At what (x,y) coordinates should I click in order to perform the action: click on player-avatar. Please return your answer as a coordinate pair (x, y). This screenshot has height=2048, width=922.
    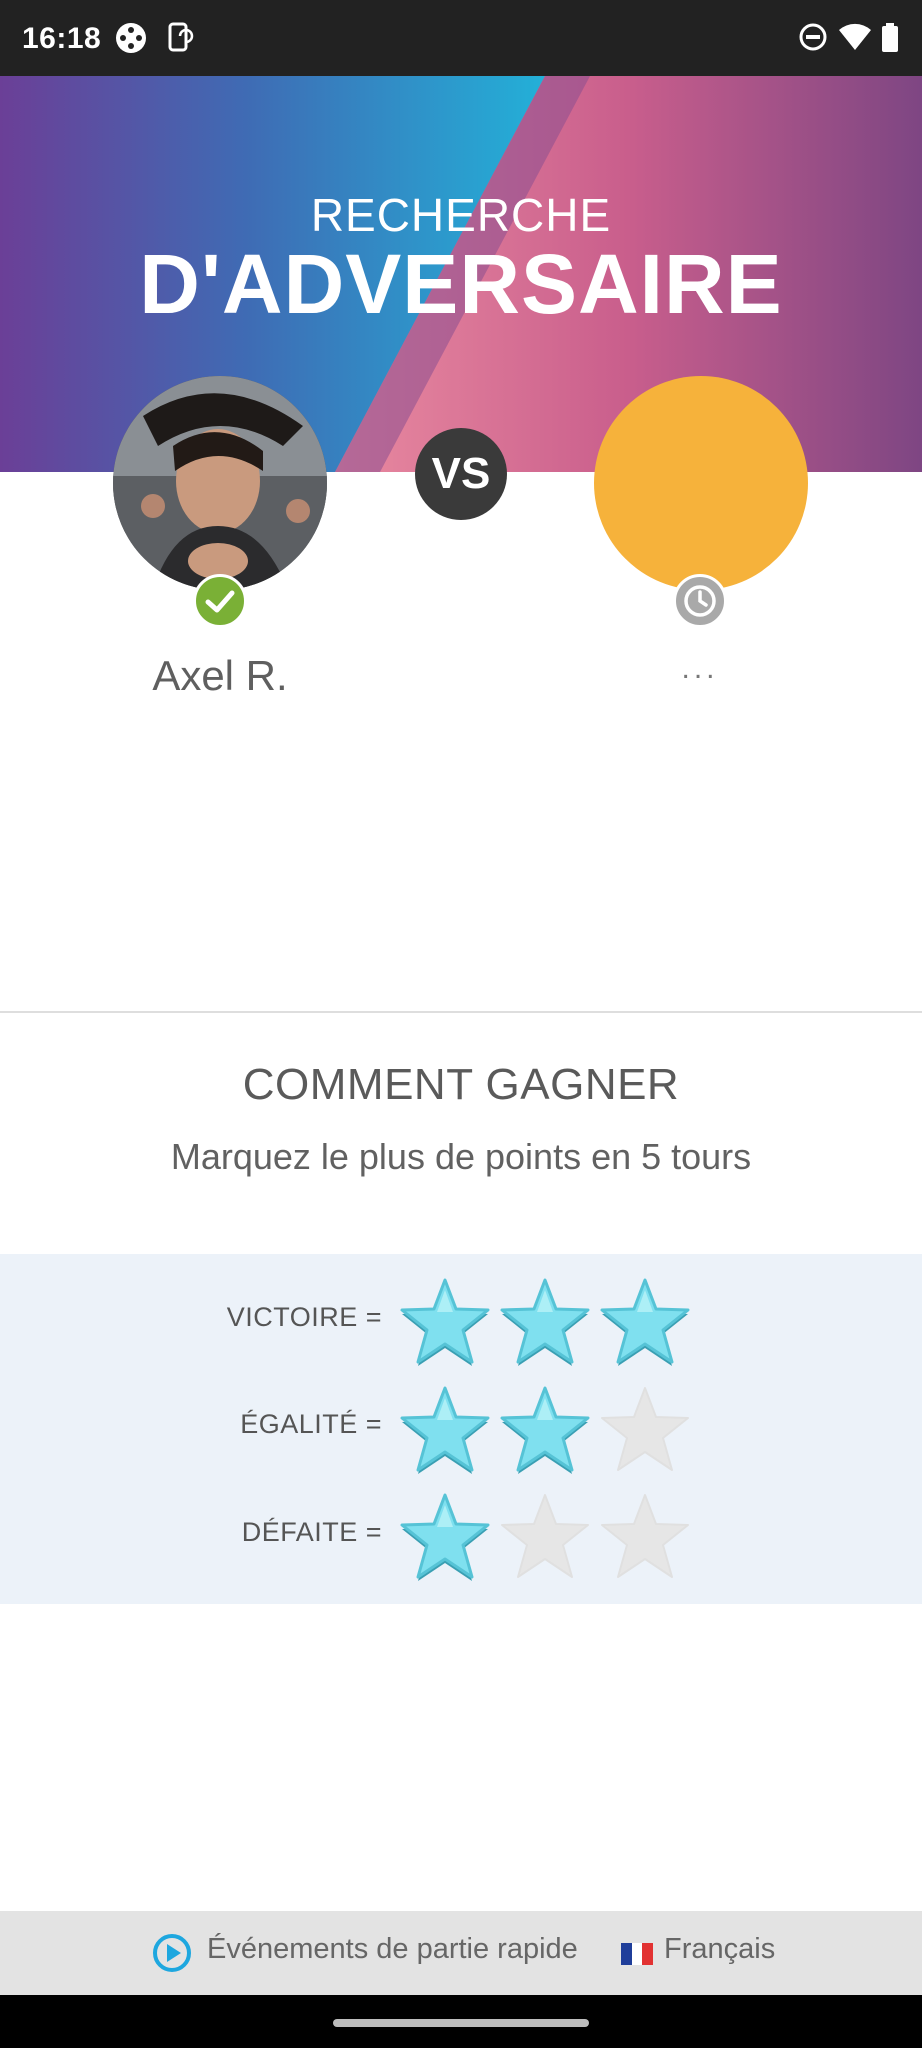
    Looking at the image, I should click on (220, 483).